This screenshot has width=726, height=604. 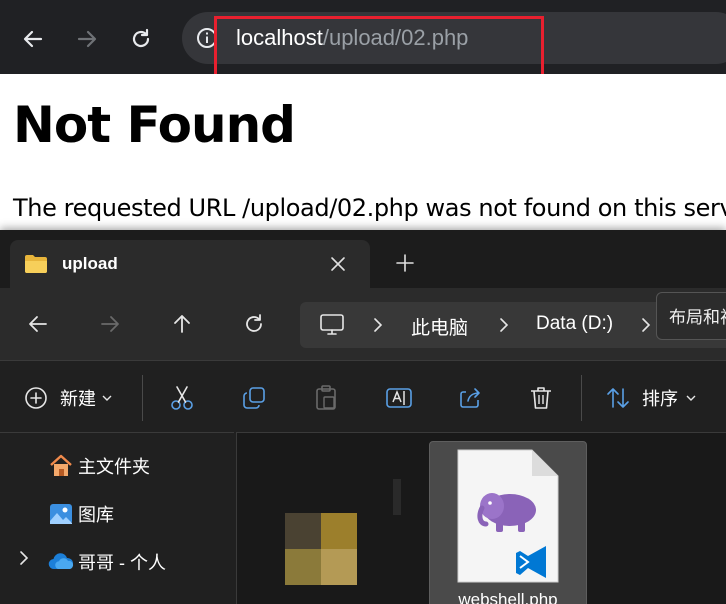 I want to click on monitor-icon, so click(x=332, y=324).